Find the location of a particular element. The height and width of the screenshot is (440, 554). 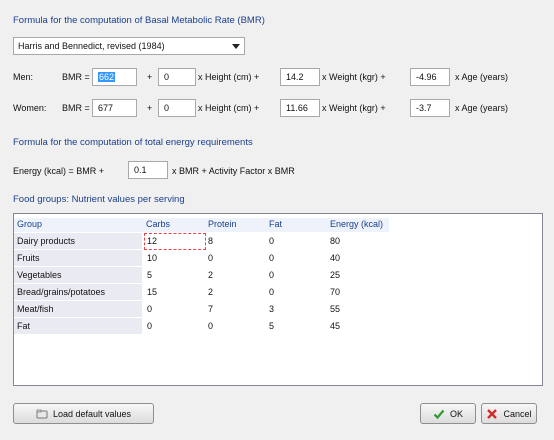

cancel-button: Cancel is located at coordinates (509, 413).